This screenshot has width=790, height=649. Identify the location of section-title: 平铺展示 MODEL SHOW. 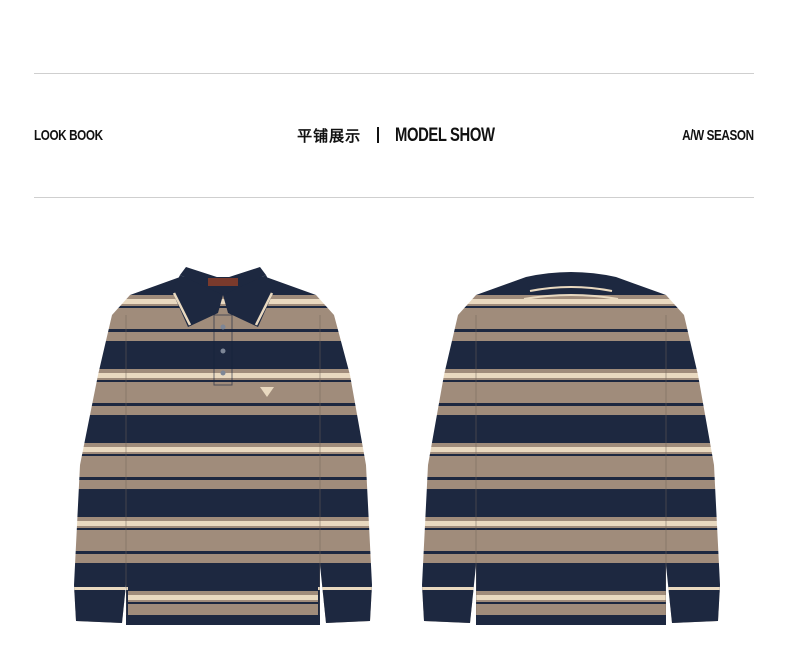
(395, 136).